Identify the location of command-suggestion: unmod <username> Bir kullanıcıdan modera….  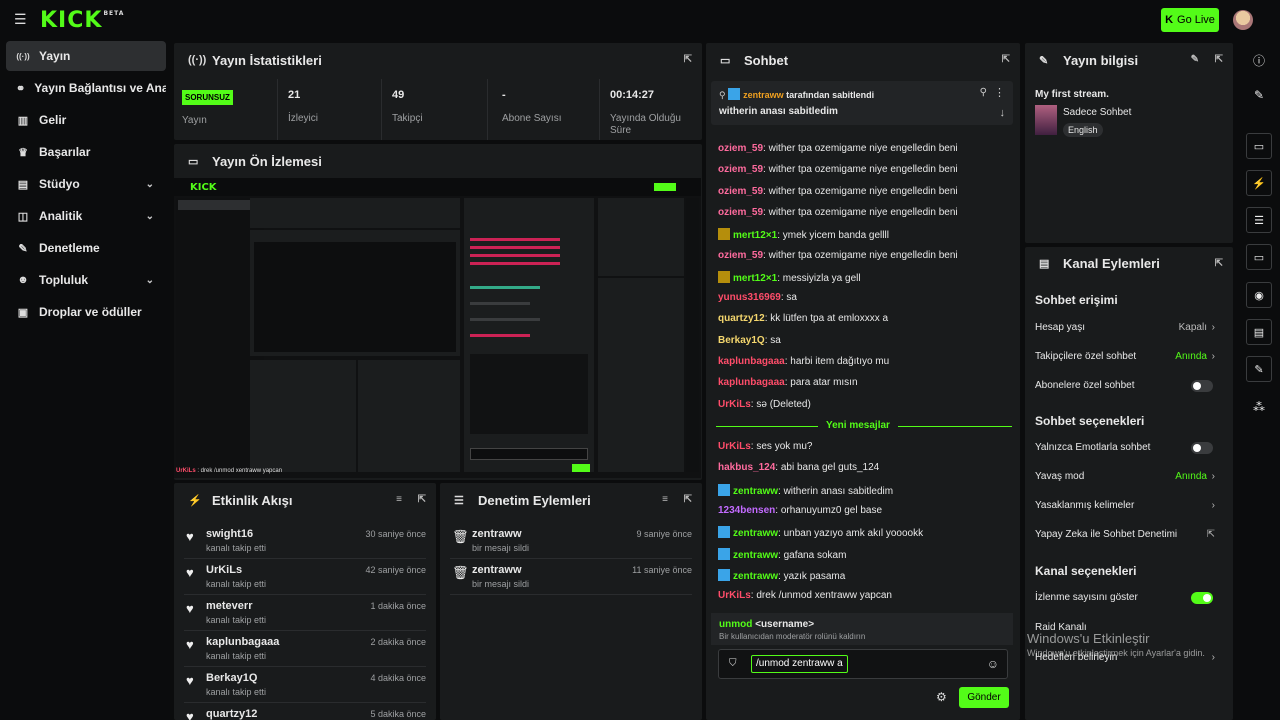
(862, 629).